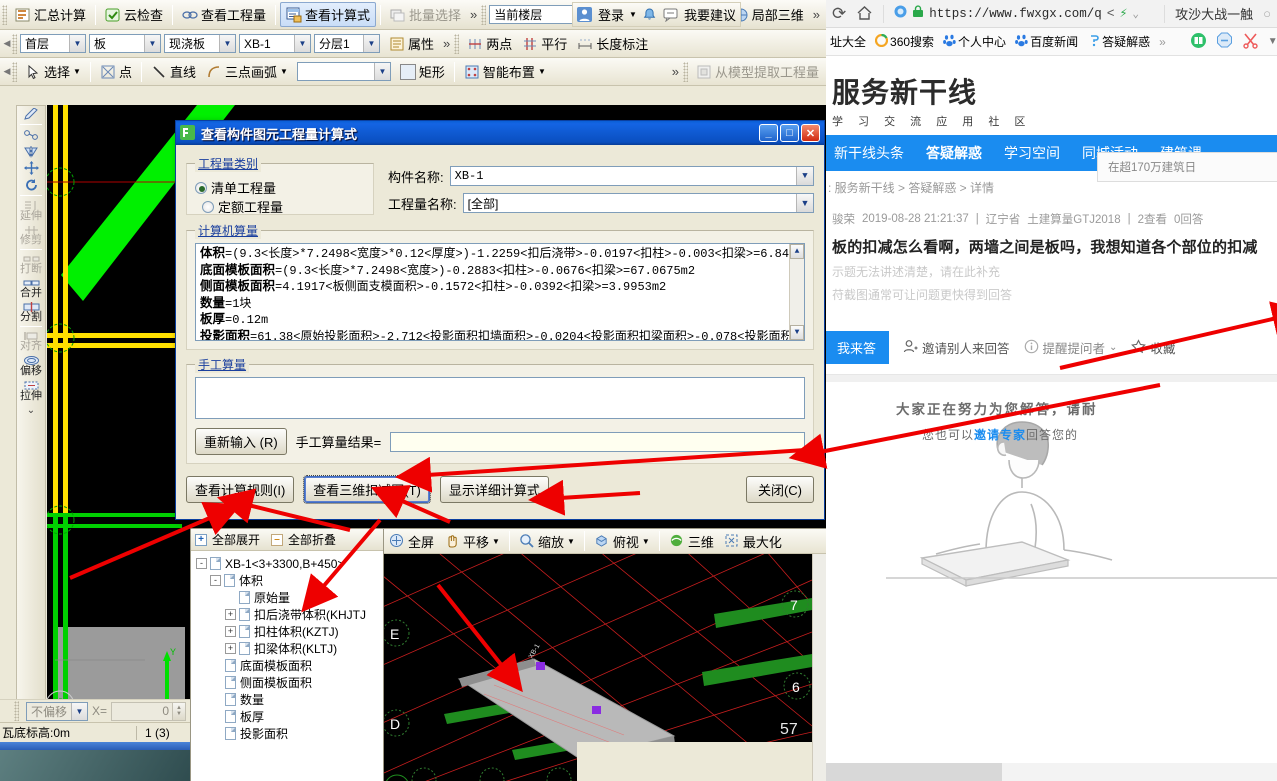 The width and height of the screenshot is (1277, 781). What do you see at coordinates (288, 580) in the screenshot?
I see `tree-node: - 体积` at bounding box center [288, 580].